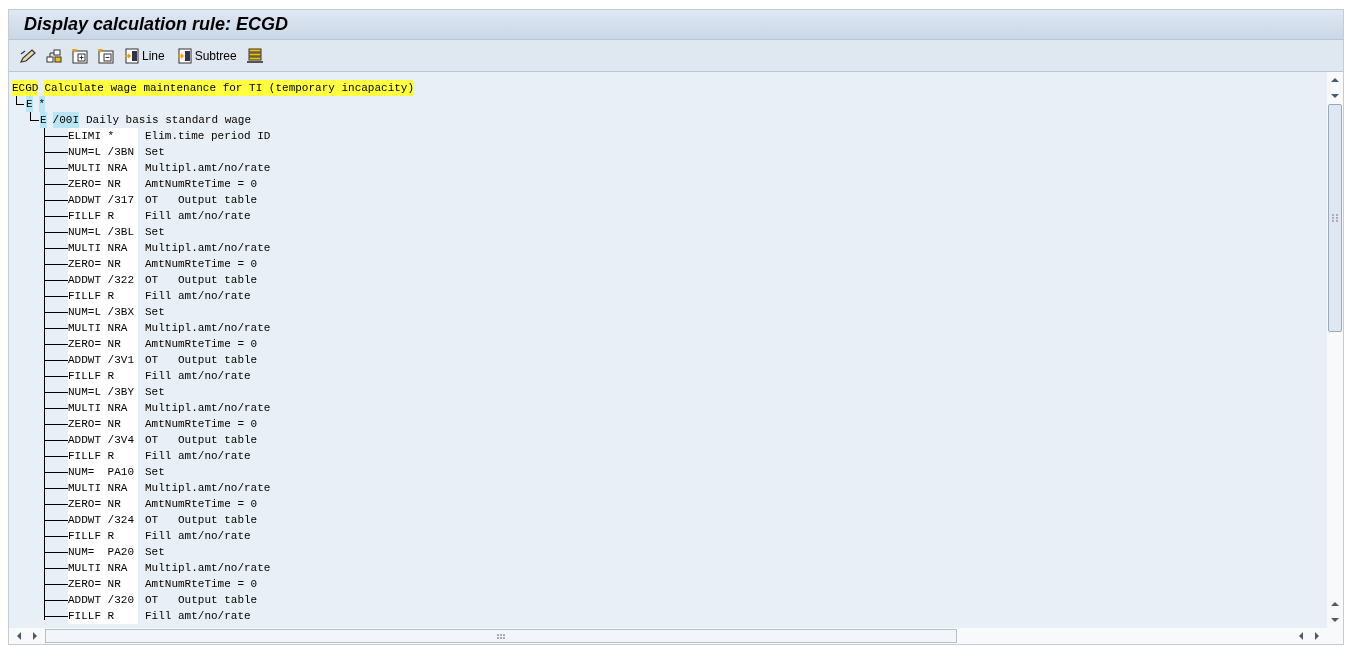  What do you see at coordinates (103, 232) in the screenshot?
I see `operation-cell: NUM=L /3BL` at bounding box center [103, 232].